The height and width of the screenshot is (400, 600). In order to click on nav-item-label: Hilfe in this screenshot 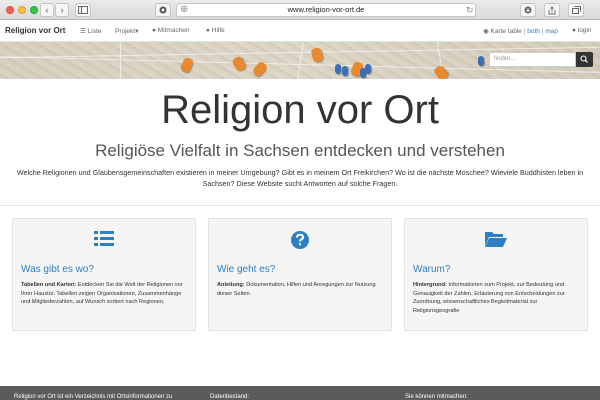, I will do `click(218, 30)`.